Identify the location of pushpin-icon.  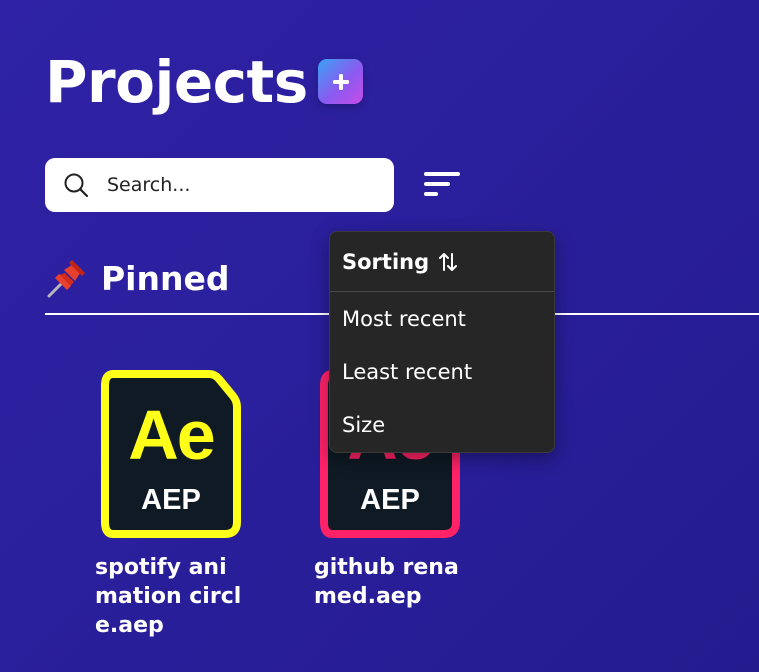
(66, 279).